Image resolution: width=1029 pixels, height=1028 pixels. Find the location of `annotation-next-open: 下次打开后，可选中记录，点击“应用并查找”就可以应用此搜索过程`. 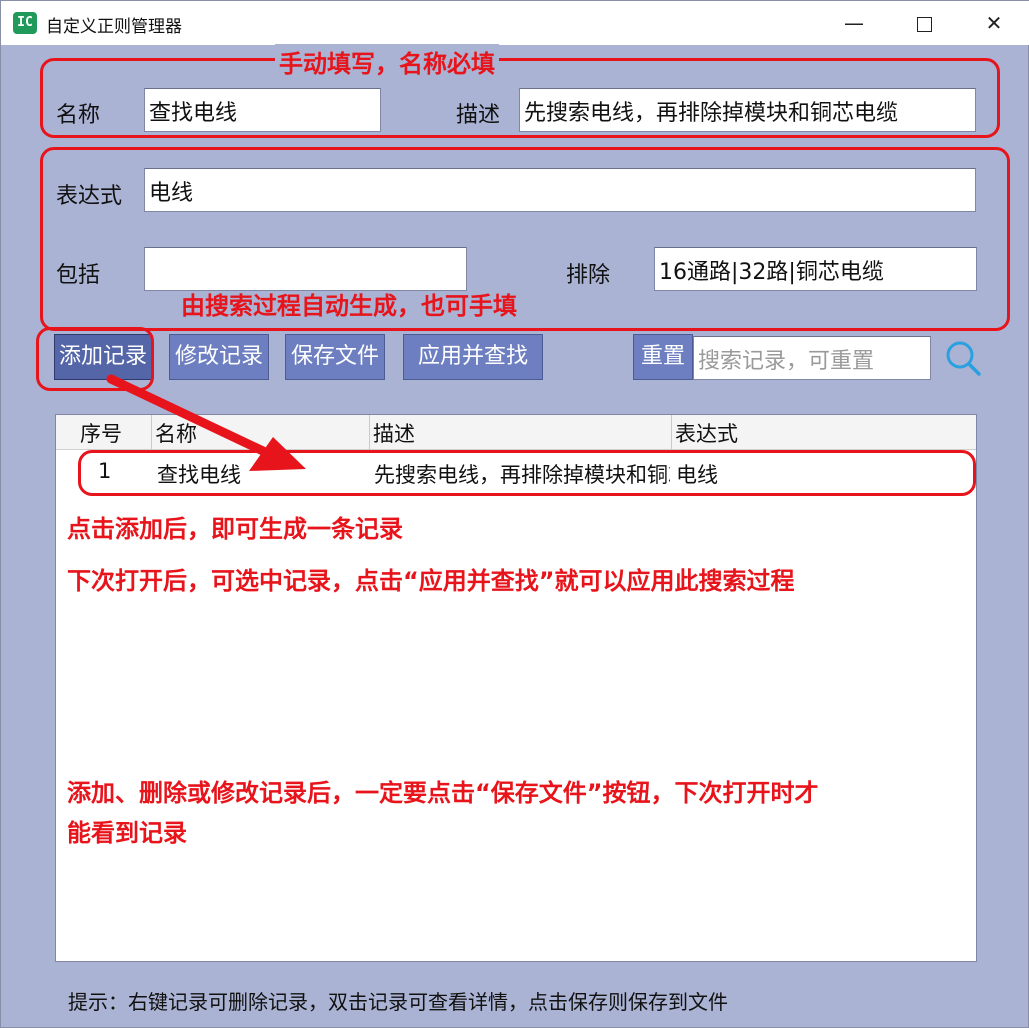

annotation-next-open: 下次打开后，可选中记录，点击“应用并查找”就可以应用此搜索过程 is located at coordinates (431, 581).